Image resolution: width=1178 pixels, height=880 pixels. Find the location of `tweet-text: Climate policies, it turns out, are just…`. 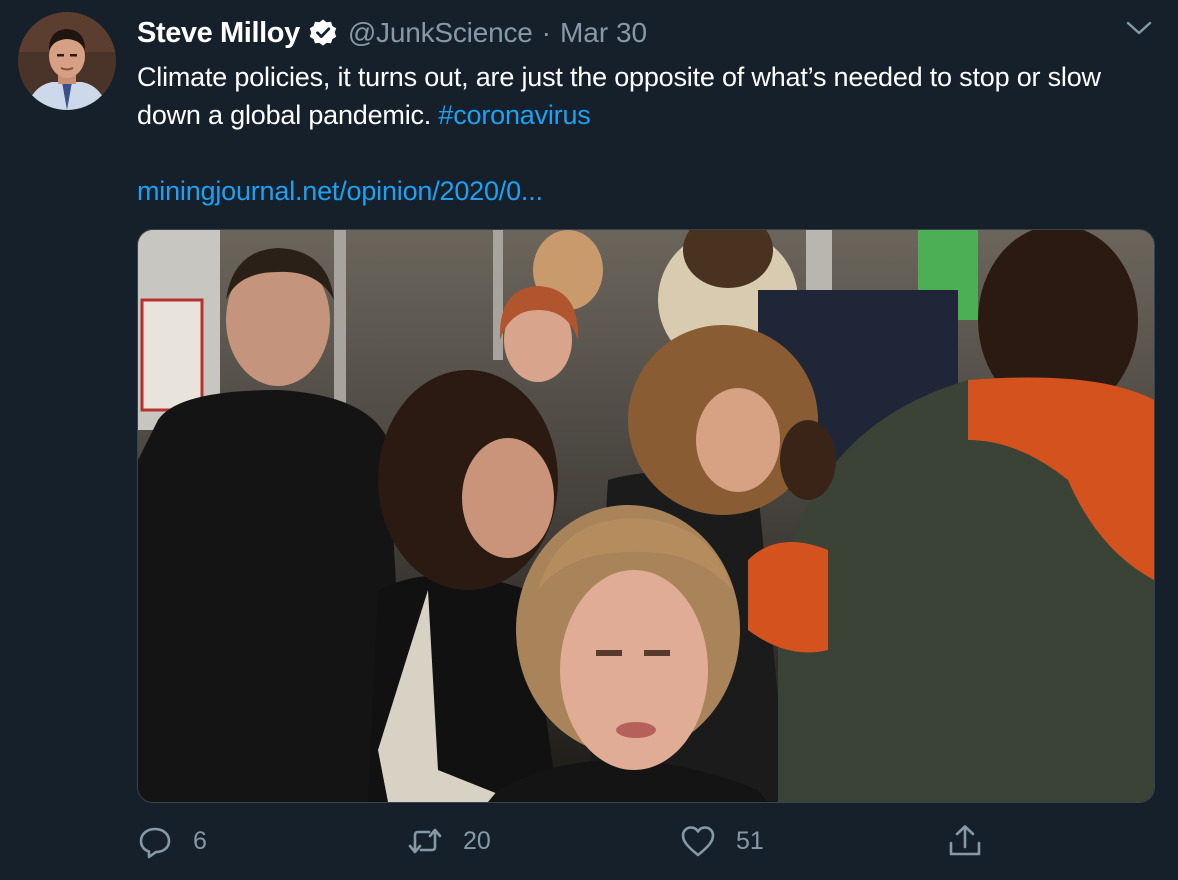

tweet-text: Climate policies, it turns out, are just… is located at coordinates (647, 96).